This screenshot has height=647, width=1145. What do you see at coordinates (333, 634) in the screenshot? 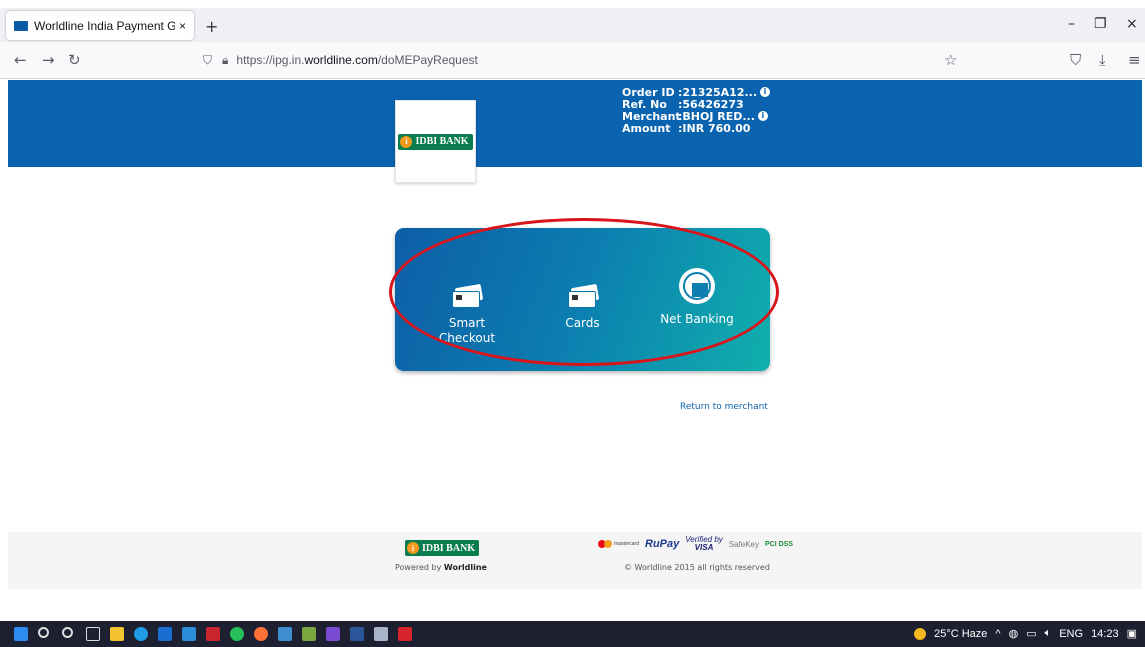
I see `visual-studio-icon` at bounding box center [333, 634].